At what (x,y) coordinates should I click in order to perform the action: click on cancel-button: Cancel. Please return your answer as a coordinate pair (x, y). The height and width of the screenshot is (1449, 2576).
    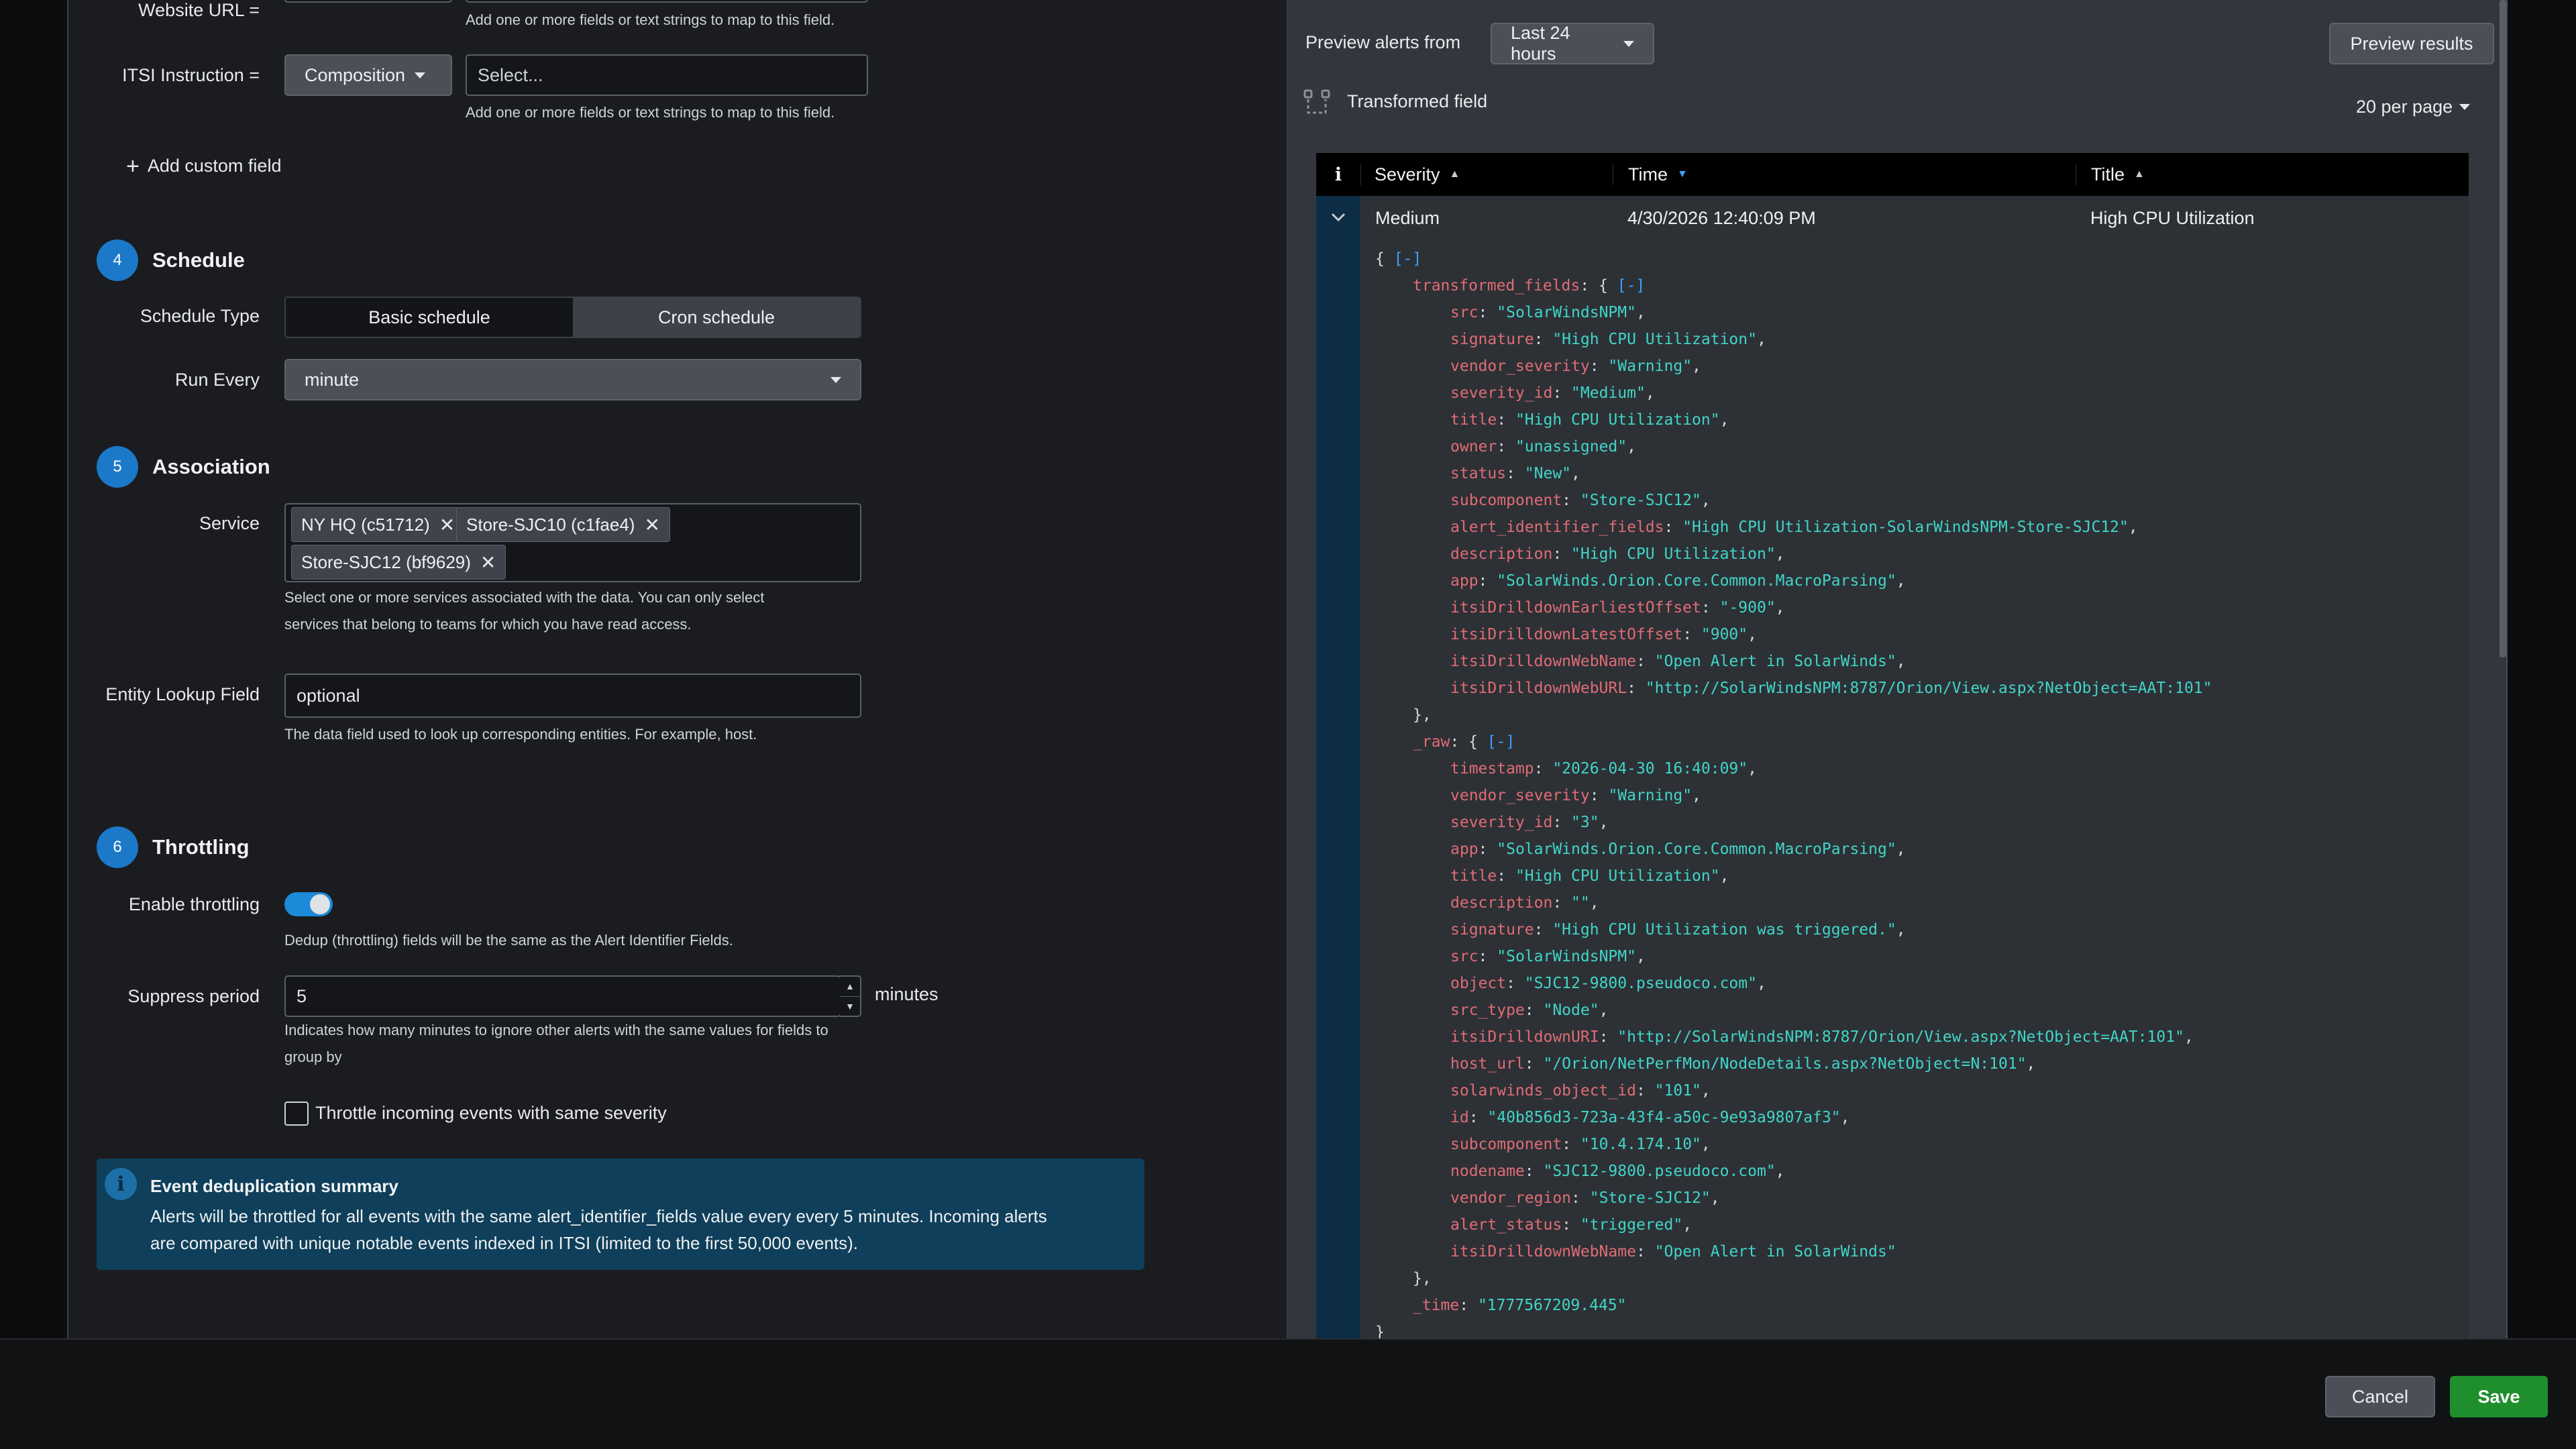
    Looking at the image, I should click on (2380, 1396).